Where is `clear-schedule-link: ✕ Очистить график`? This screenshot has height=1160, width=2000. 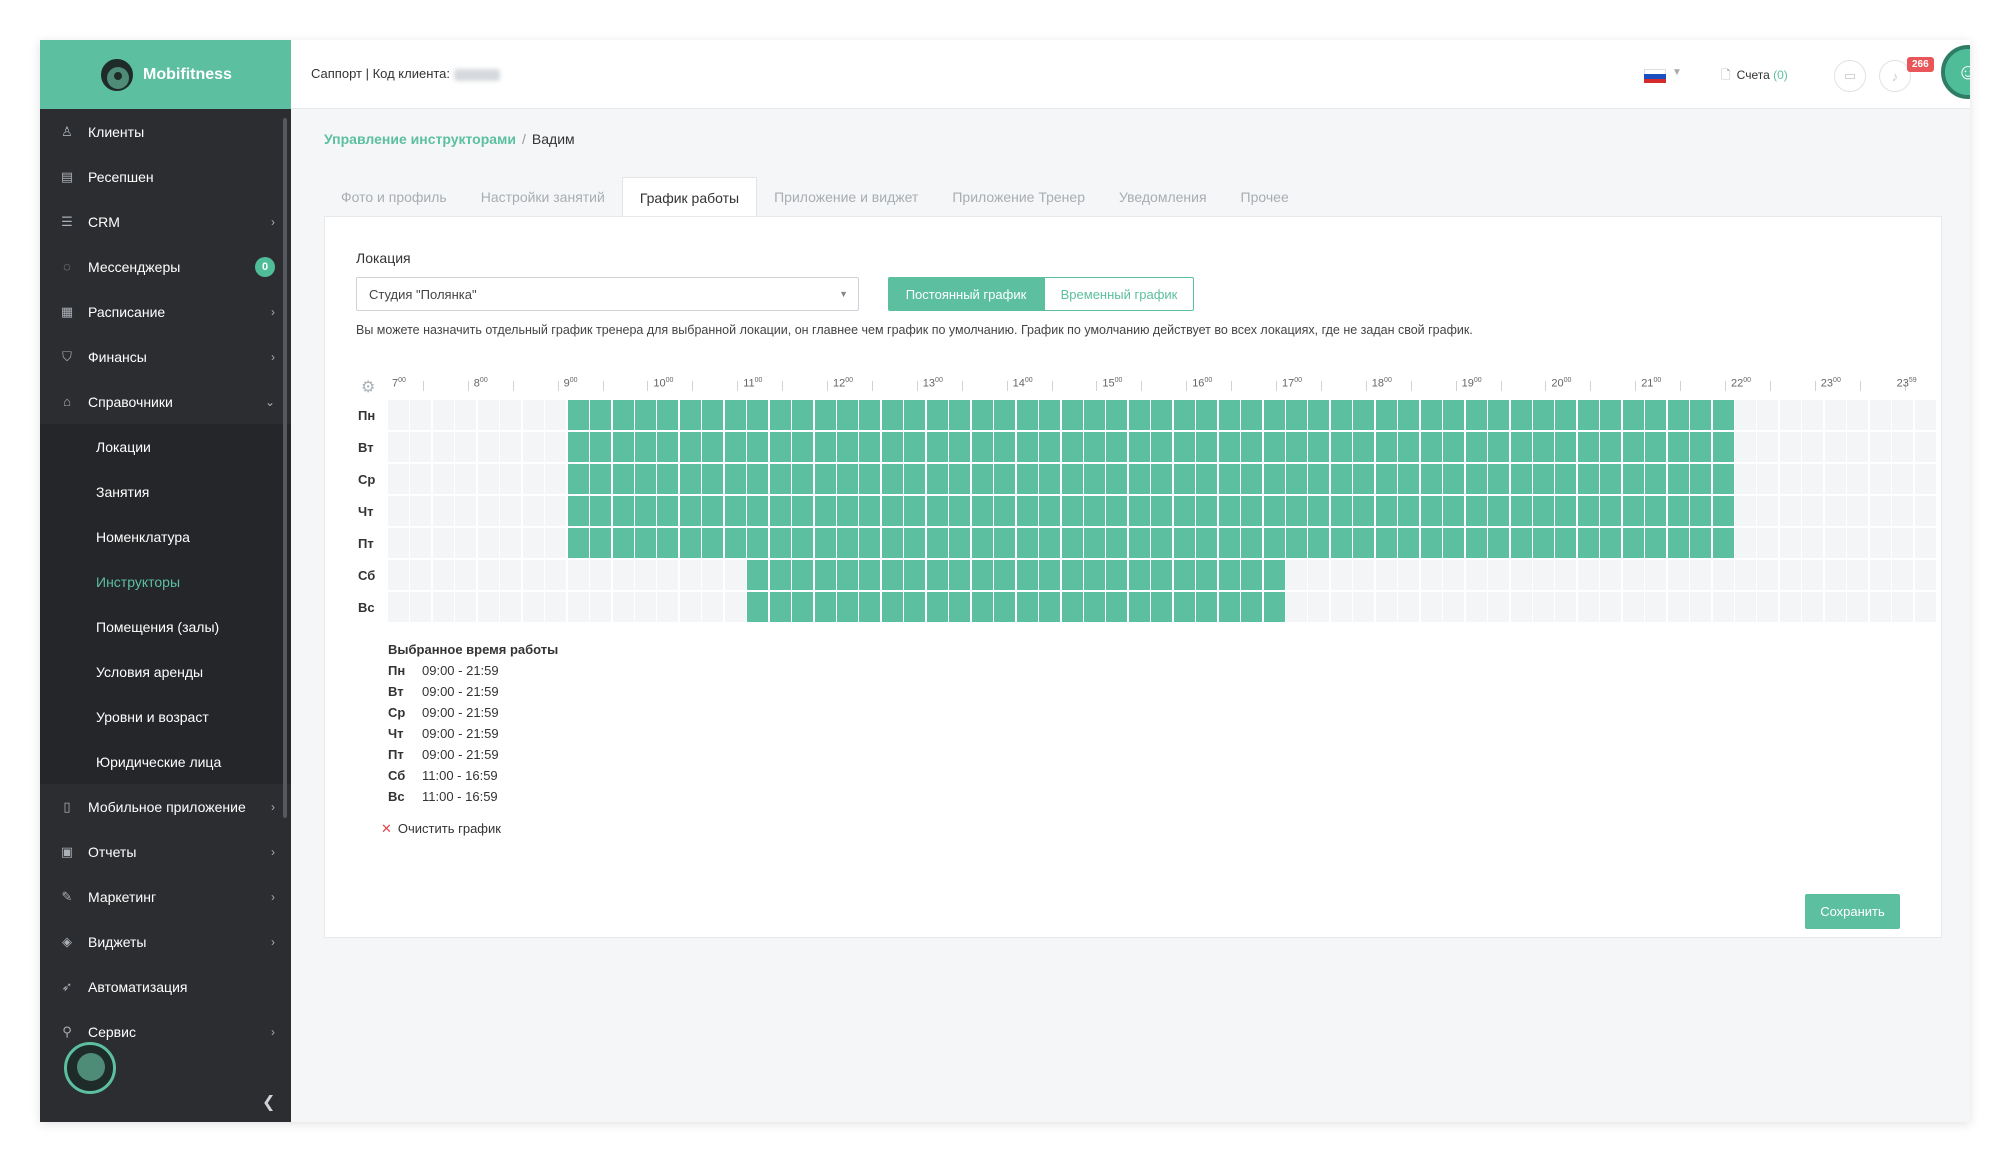 clear-schedule-link: ✕ Очистить график is located at coordinates (441, 829).